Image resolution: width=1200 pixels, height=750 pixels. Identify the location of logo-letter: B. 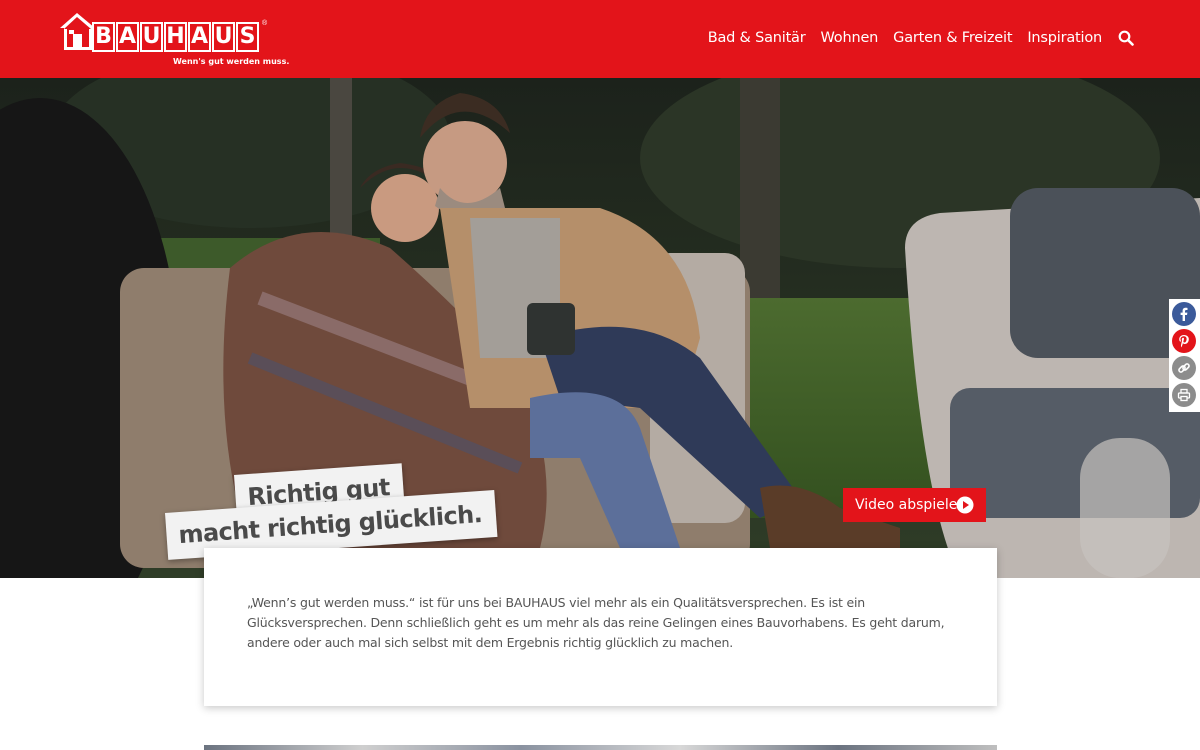
(103, 37).